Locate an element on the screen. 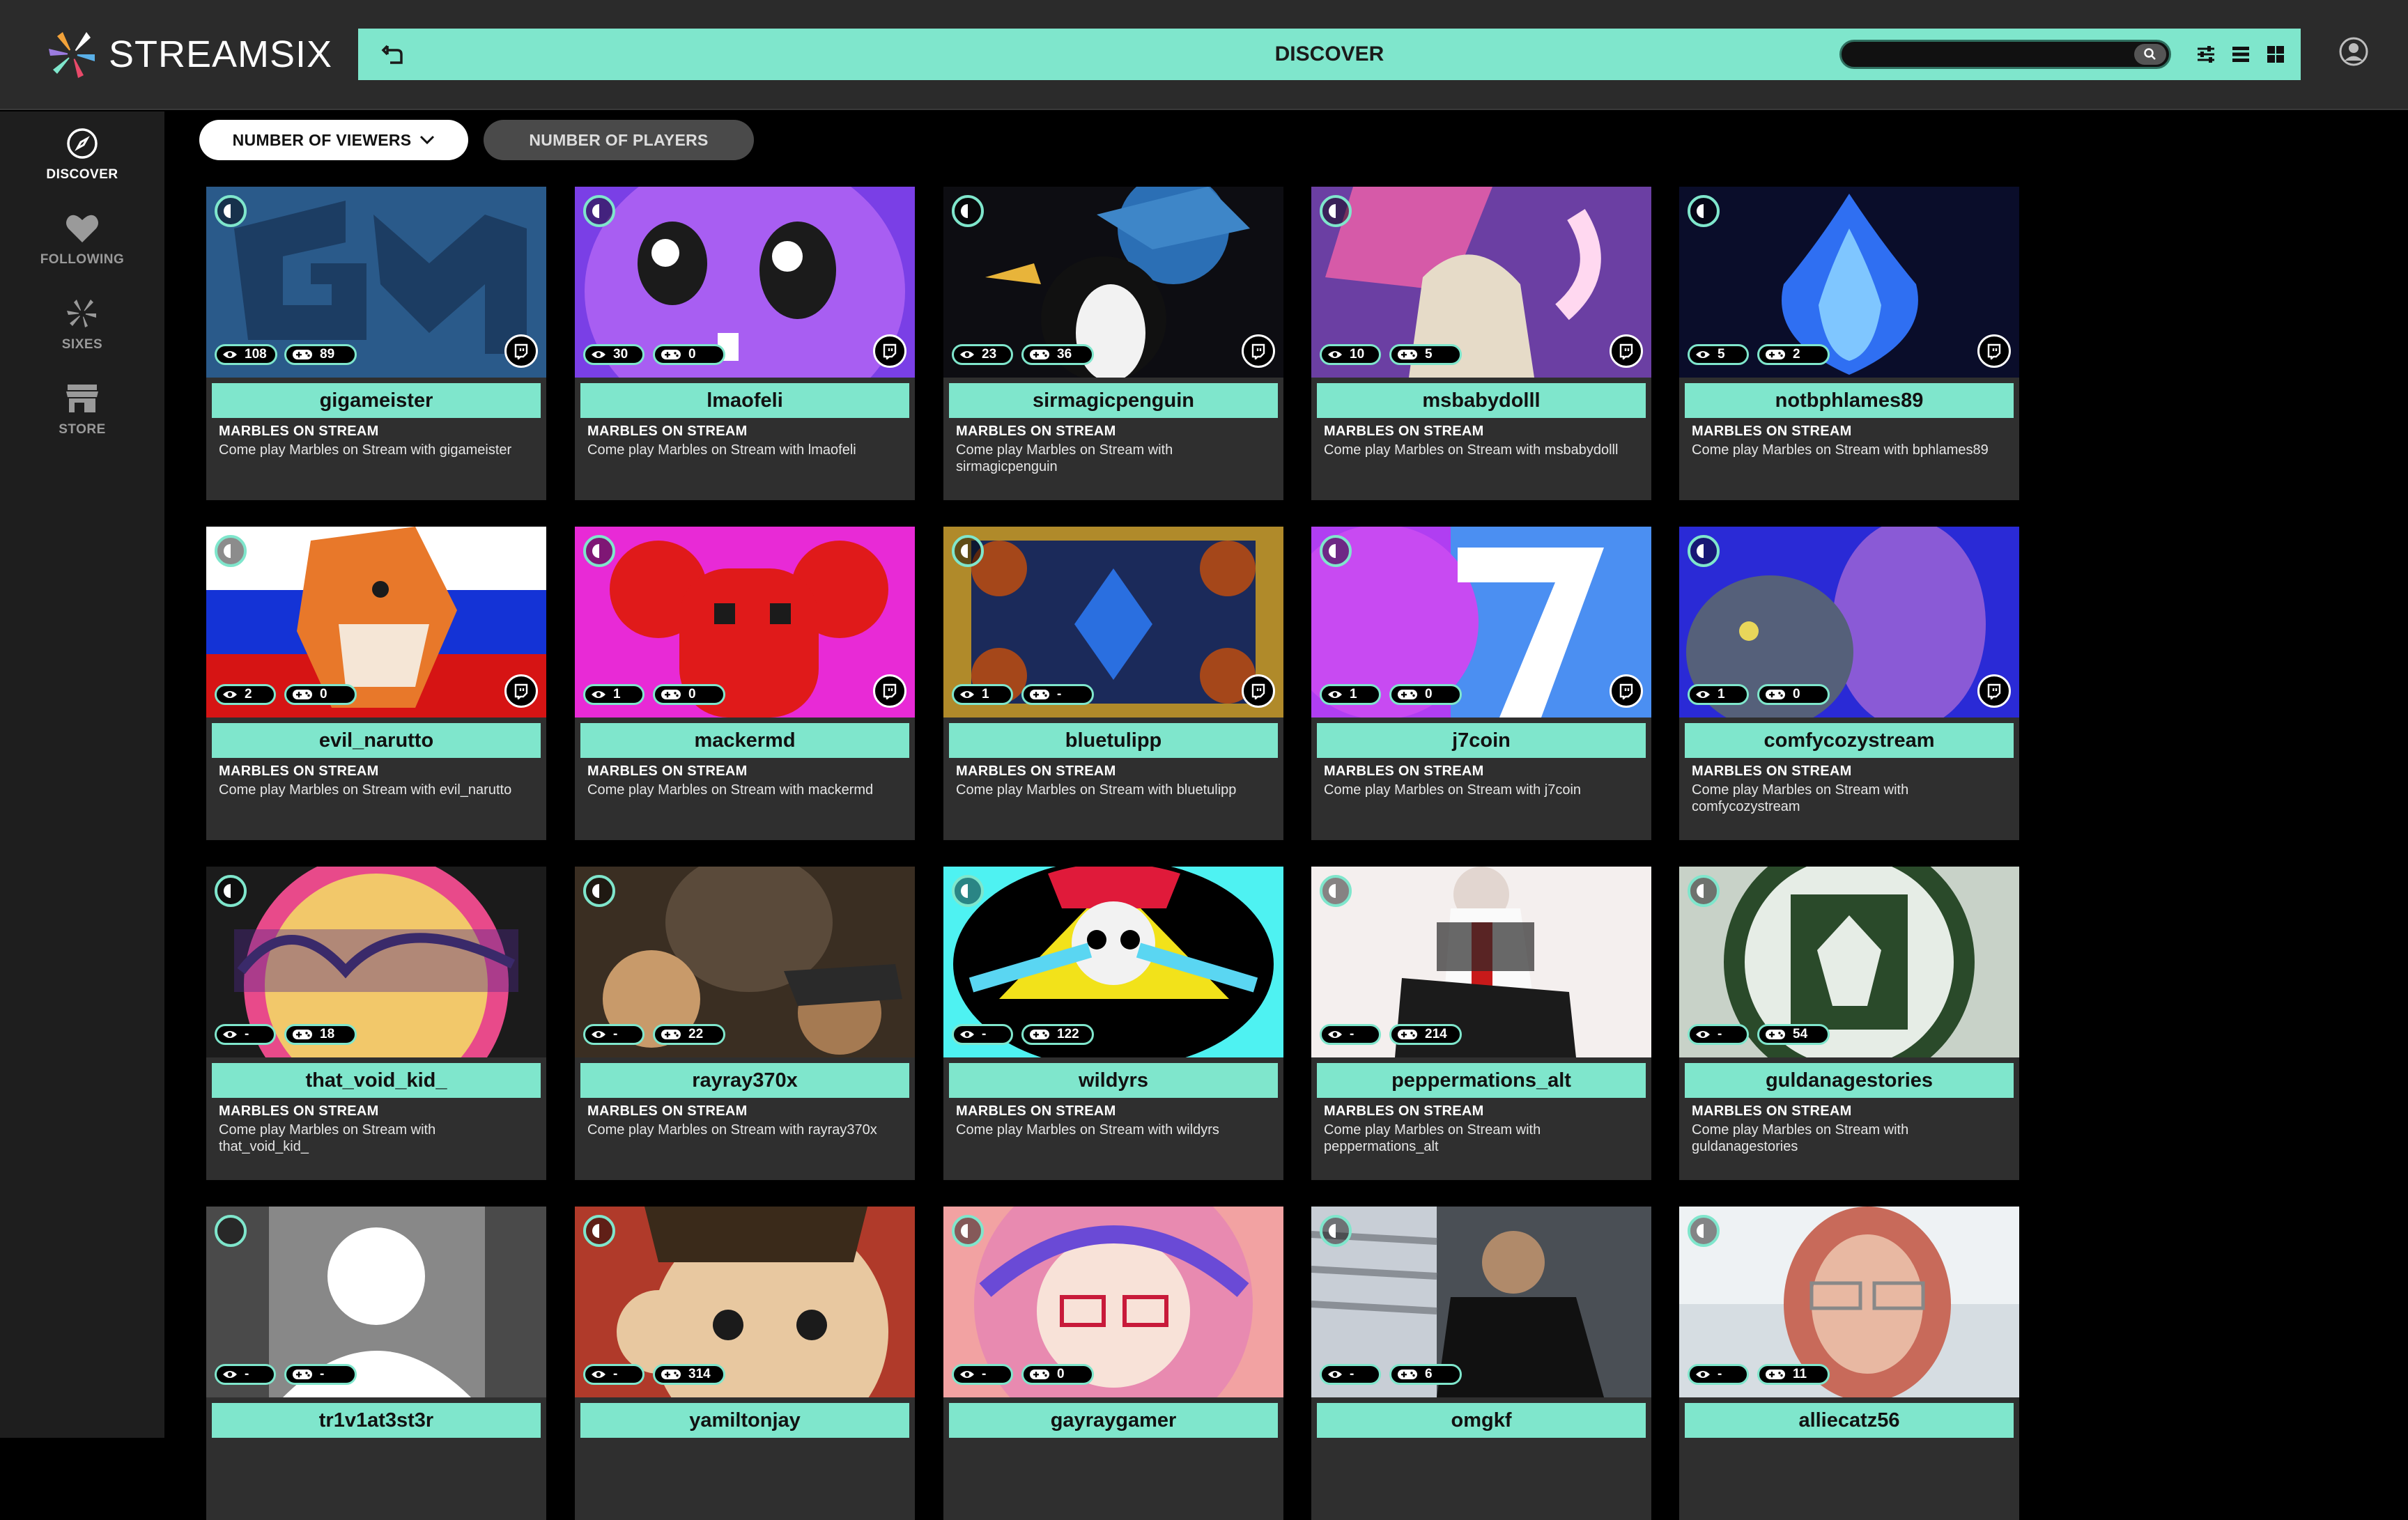 Image resolution: width=2408 pixels, height=1520 pixels. stream-thumbnail: - 214 is located at coordinates (1481, 962).